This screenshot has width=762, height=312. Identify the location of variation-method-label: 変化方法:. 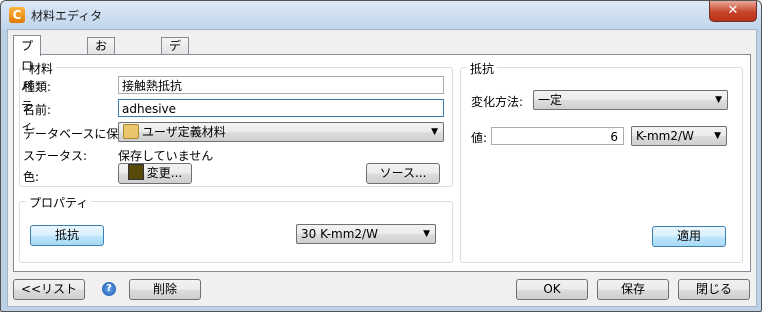
(497, 102).